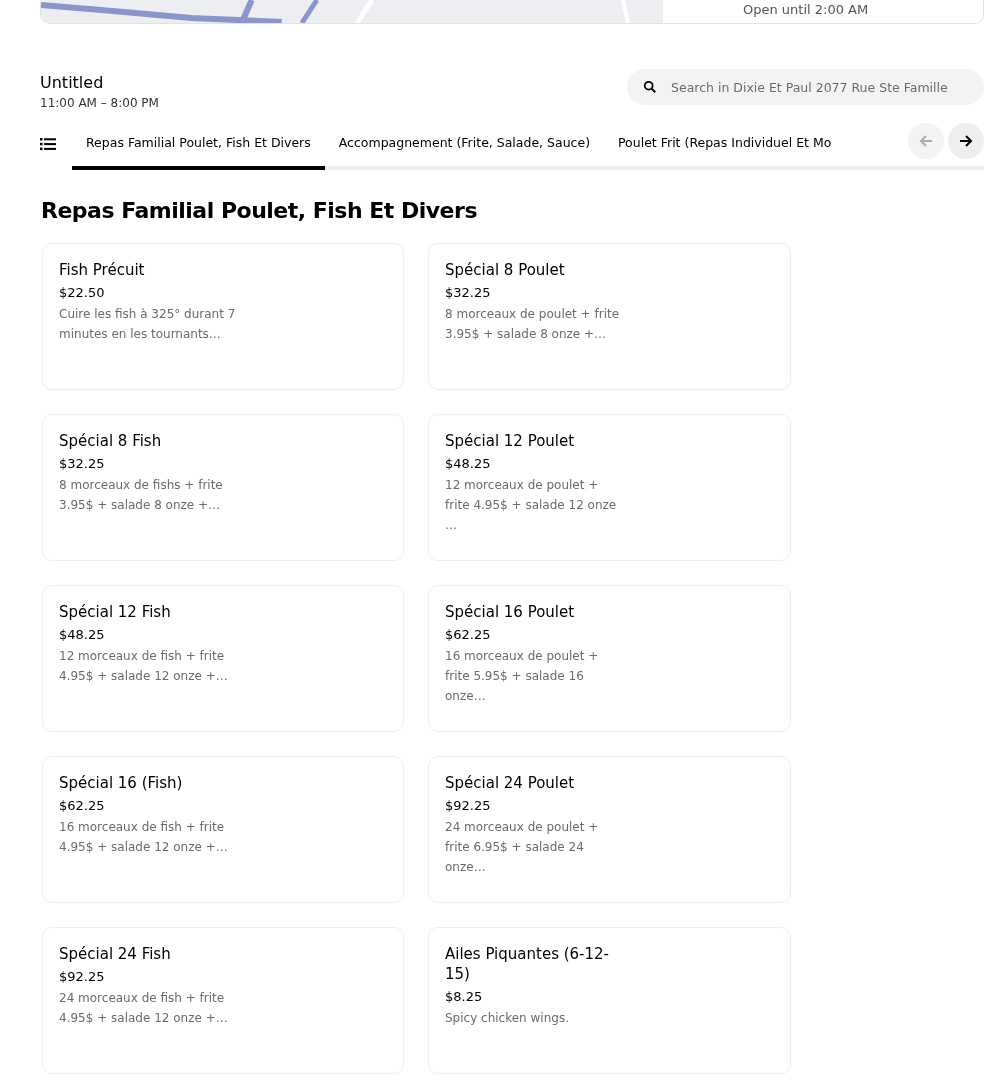 This screenshot has height=1083, width=1004. What do you see at coordinates (926, 141) in the screenshot?
I see `left-arrow-icon` at bounding box center [926, 141].